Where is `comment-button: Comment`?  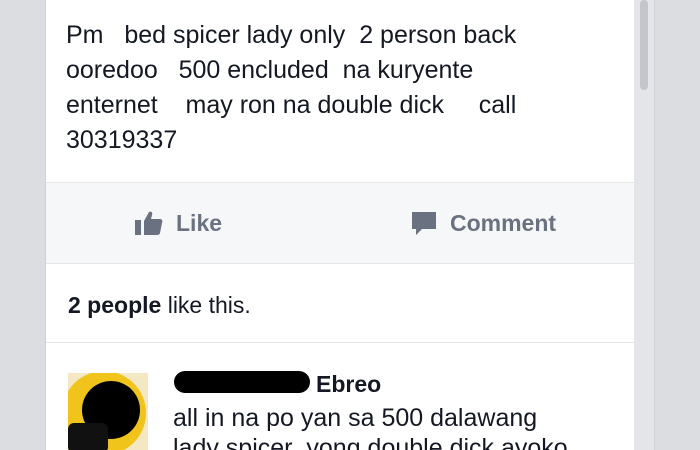
comment-button: Comment is located at coordinates (483, 223).